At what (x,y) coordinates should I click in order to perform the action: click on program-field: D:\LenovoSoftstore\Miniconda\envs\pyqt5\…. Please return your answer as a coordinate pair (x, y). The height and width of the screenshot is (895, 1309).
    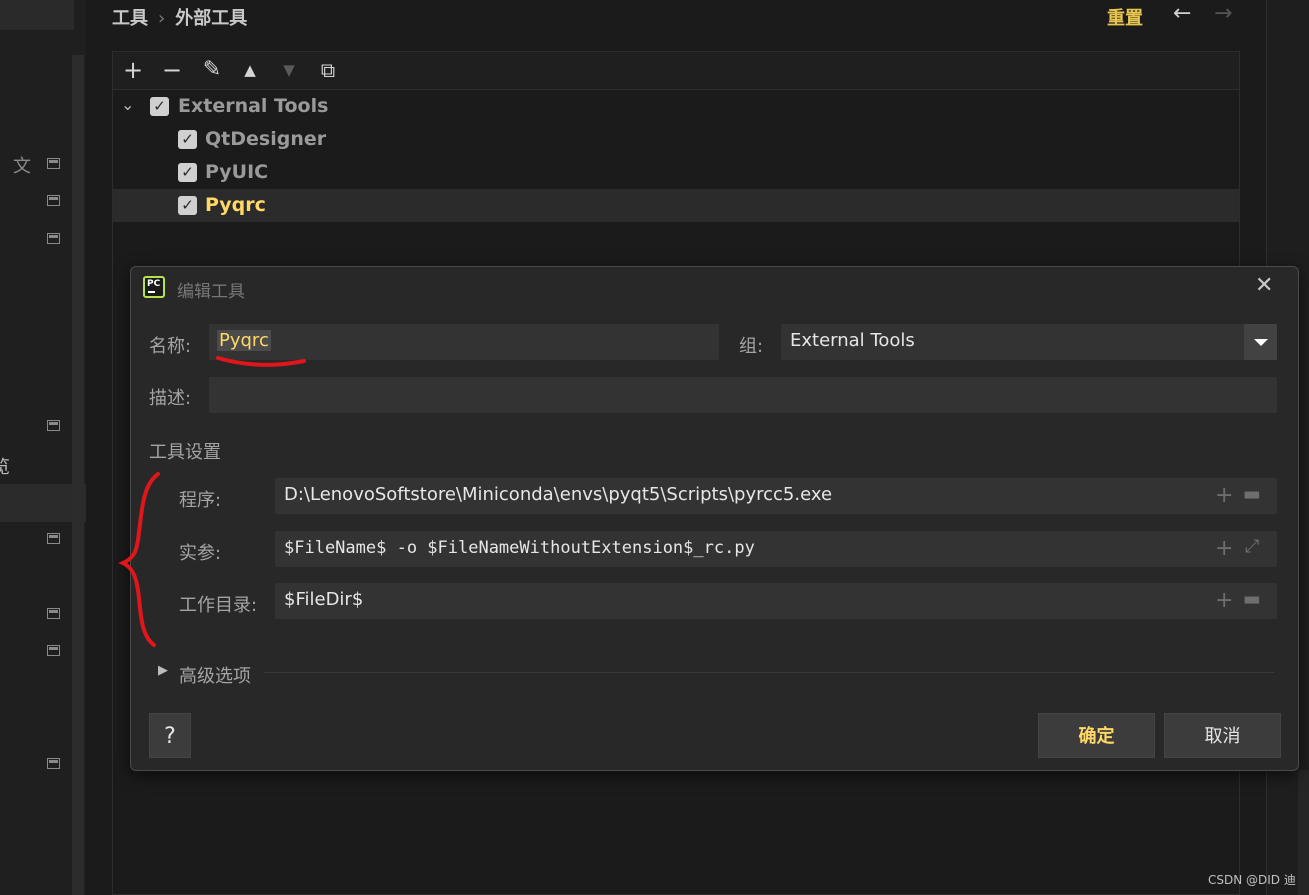
    Looking at the image, I should click on (776, 496).